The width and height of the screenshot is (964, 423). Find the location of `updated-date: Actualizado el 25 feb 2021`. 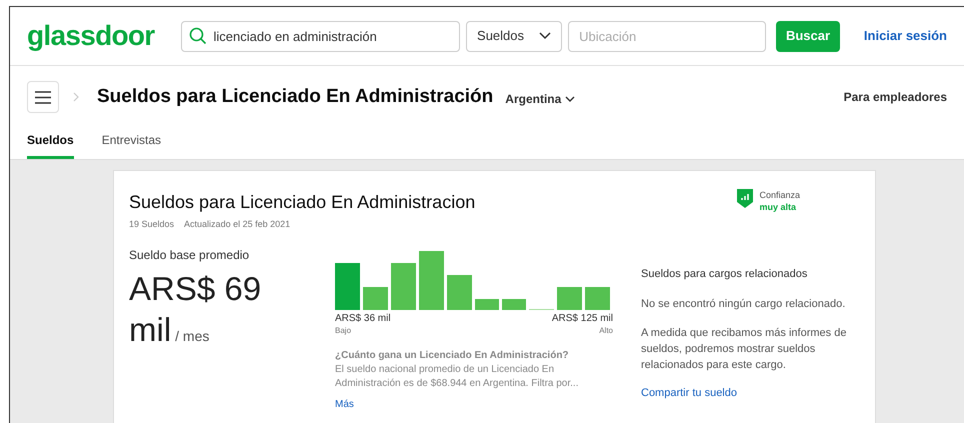

updated-date: Actualizado el 25 feb 2021 is located at coordinates (237, 224).